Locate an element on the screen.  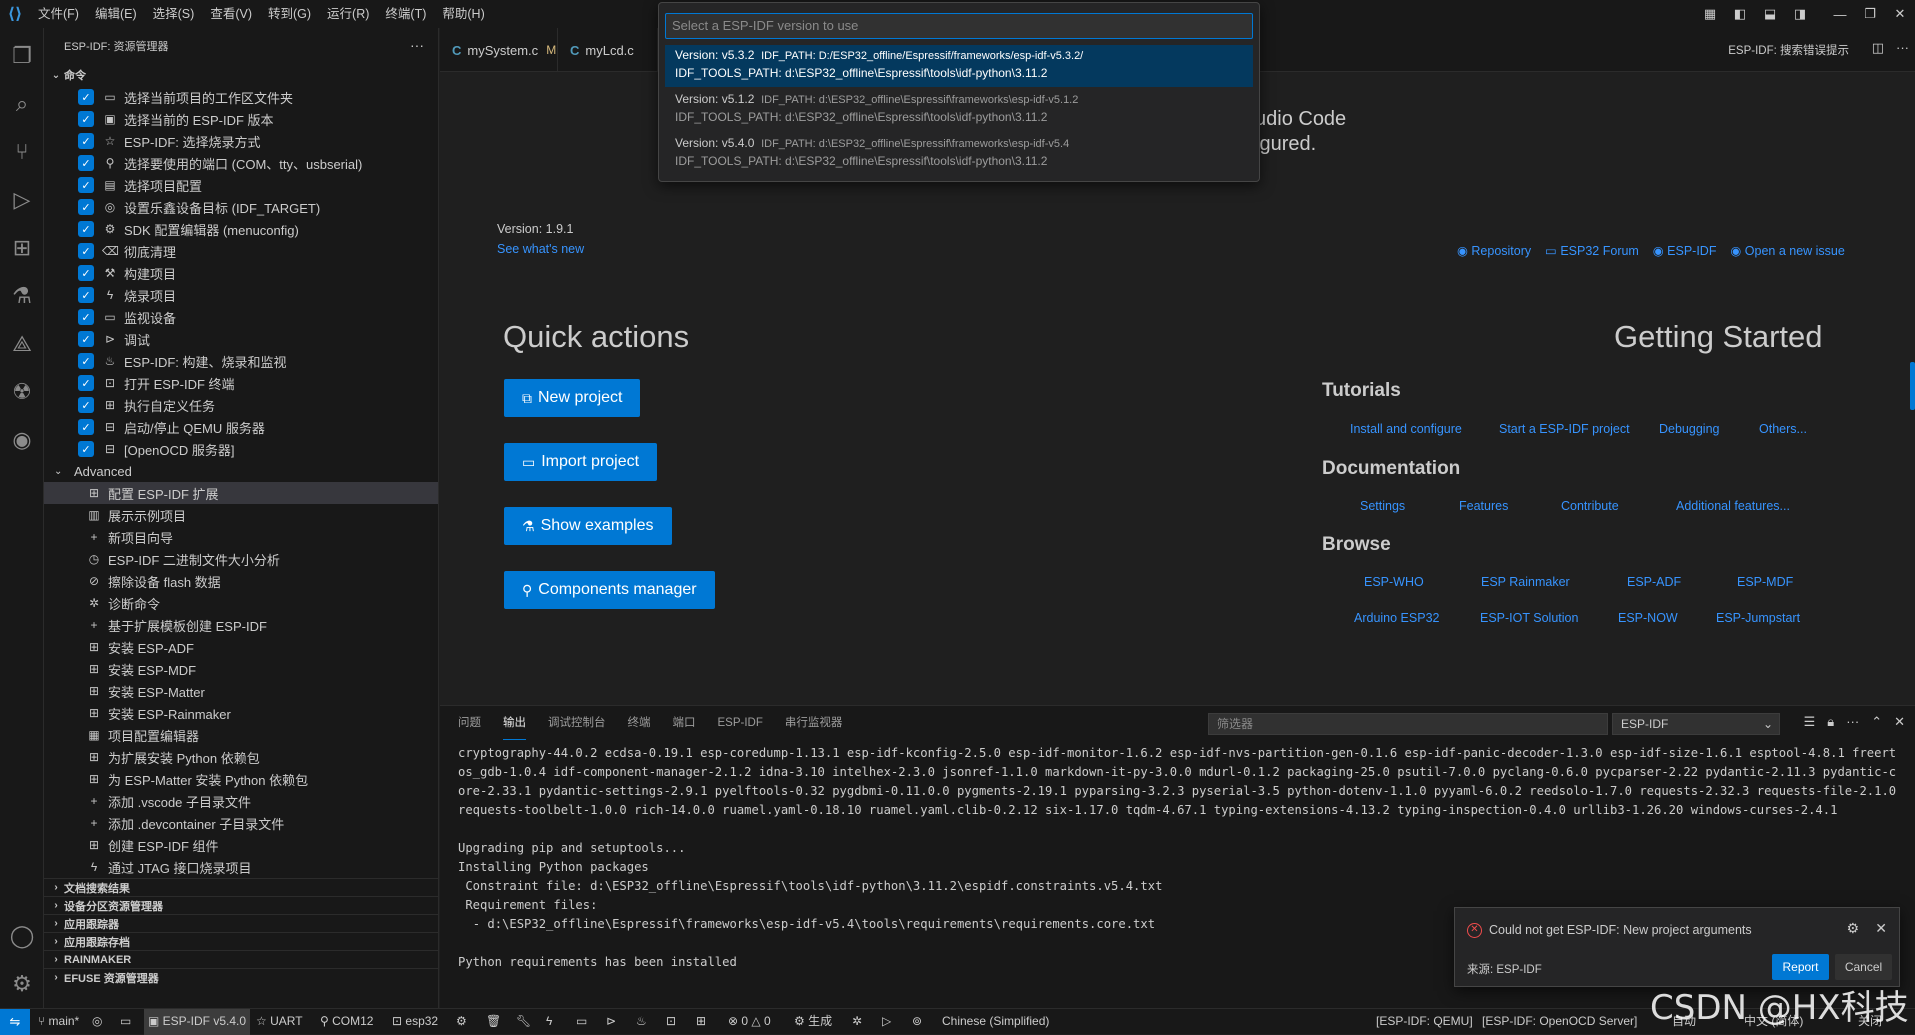
sync-icon: ◎ is located at coordinates (97, 1022).